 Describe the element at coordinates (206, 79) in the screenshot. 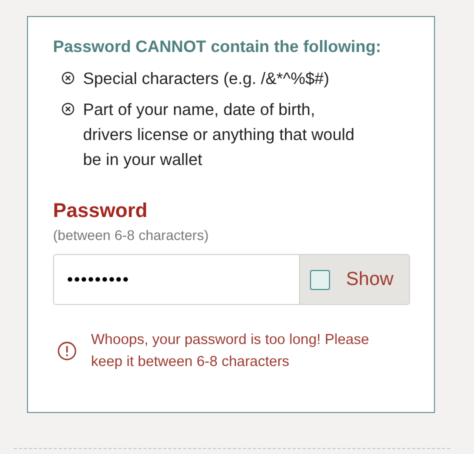

I see `rule-text: Special characters (e.g. /&*^%$#)` at that location.